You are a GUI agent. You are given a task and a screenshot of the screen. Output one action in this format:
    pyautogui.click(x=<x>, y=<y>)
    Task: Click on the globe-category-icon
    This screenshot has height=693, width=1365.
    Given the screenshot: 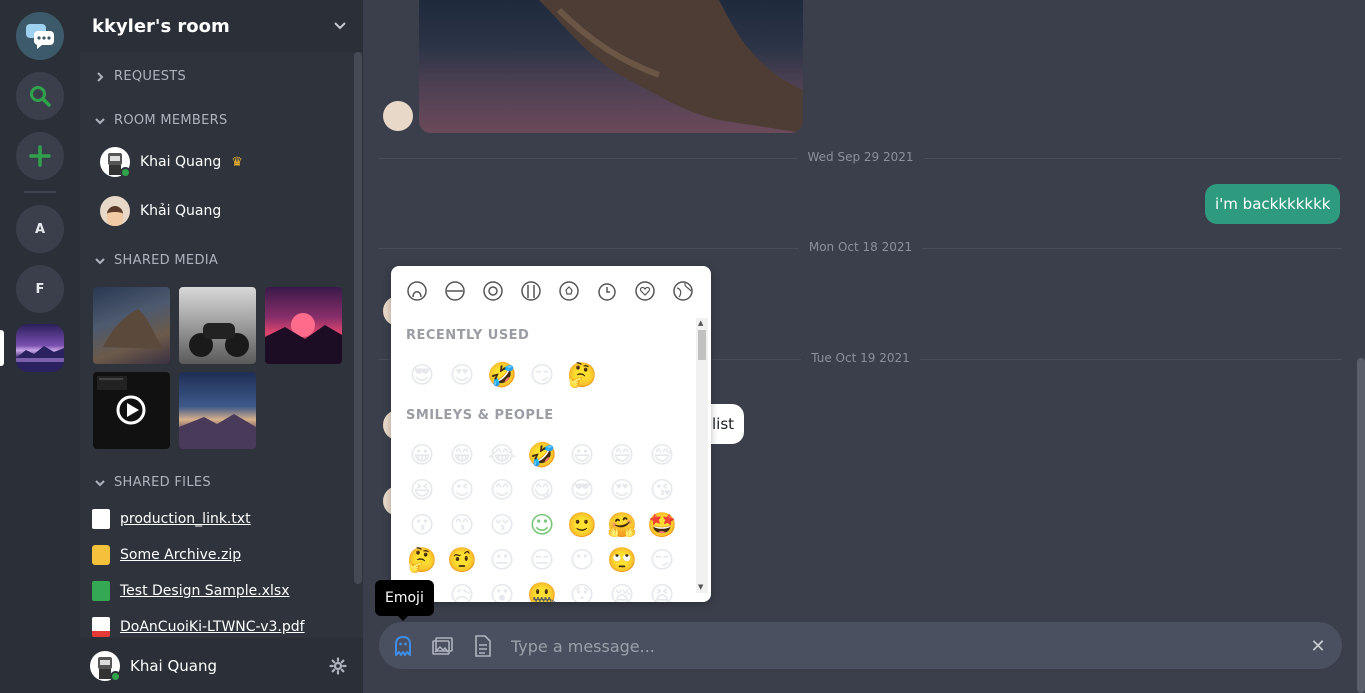 What is the action you would take?
    pyautogui.click(x=683, y=291)
    